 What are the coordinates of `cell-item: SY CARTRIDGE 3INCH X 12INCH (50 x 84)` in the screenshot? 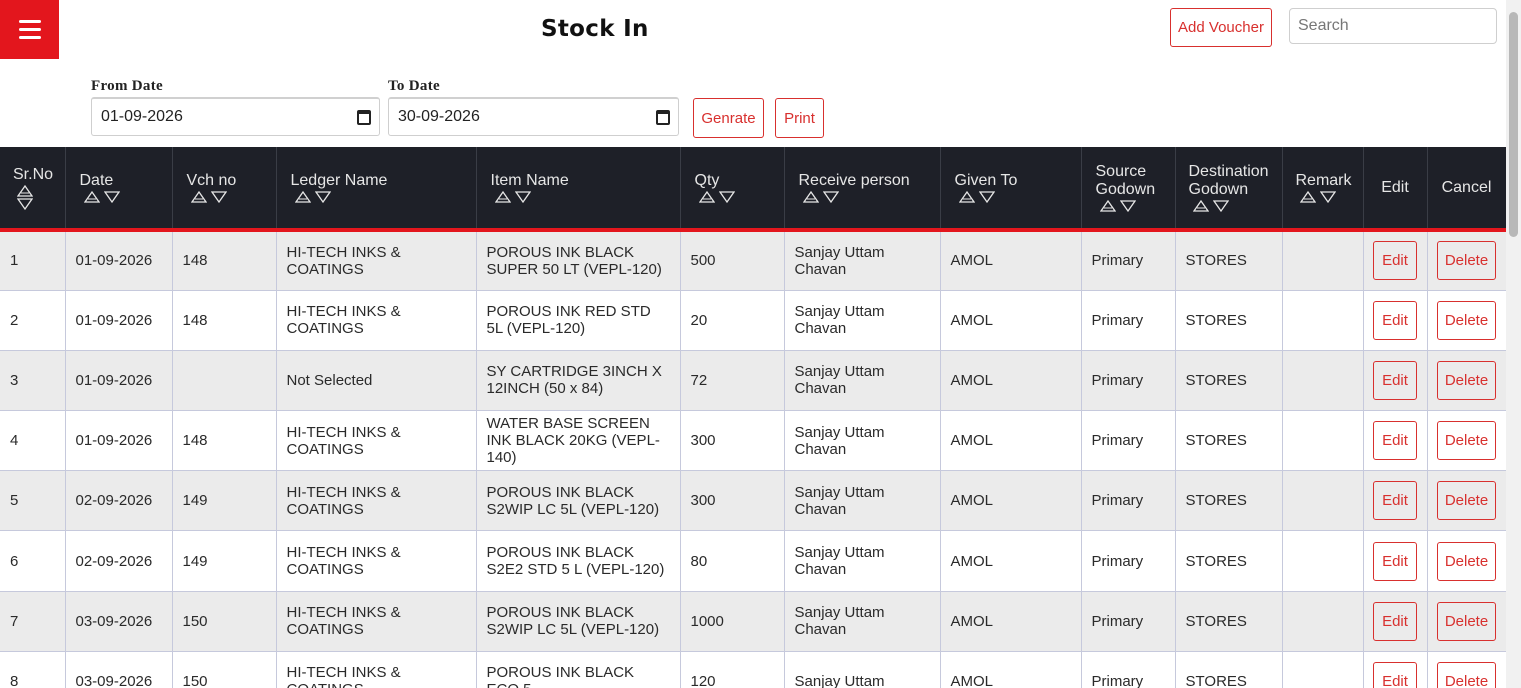 It's located at (578, 381).